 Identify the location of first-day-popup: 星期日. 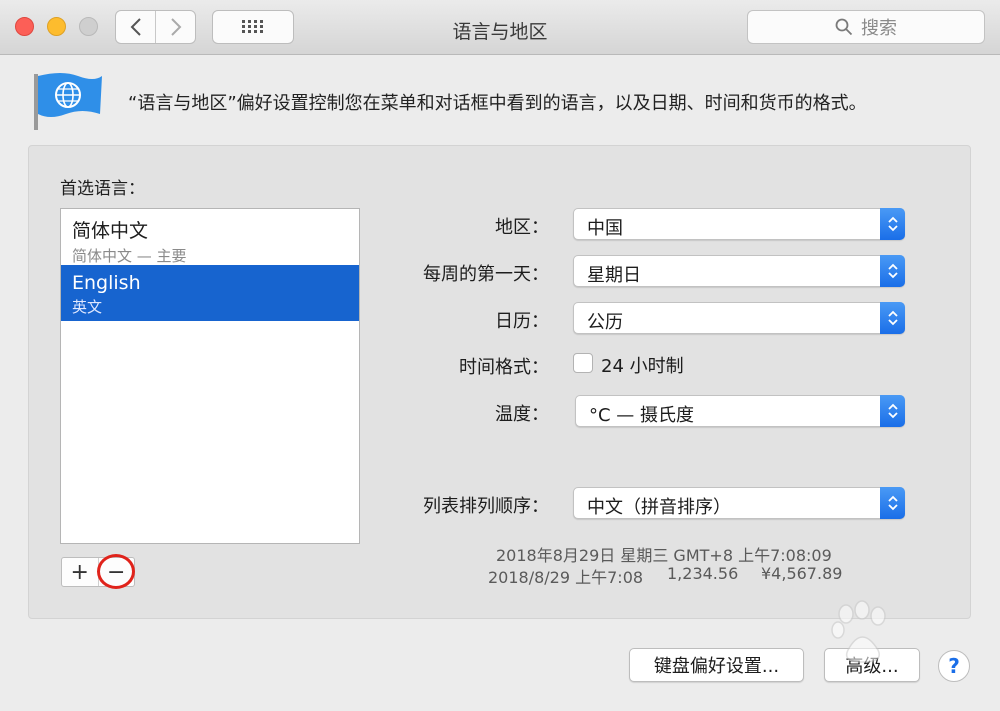
(739, 271).